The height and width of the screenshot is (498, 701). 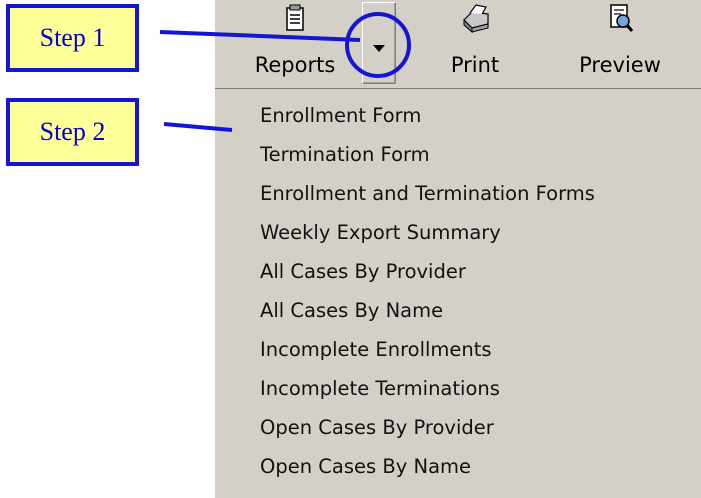 I want to click on step-2-label: Step 2, so click(x=72, y=131).